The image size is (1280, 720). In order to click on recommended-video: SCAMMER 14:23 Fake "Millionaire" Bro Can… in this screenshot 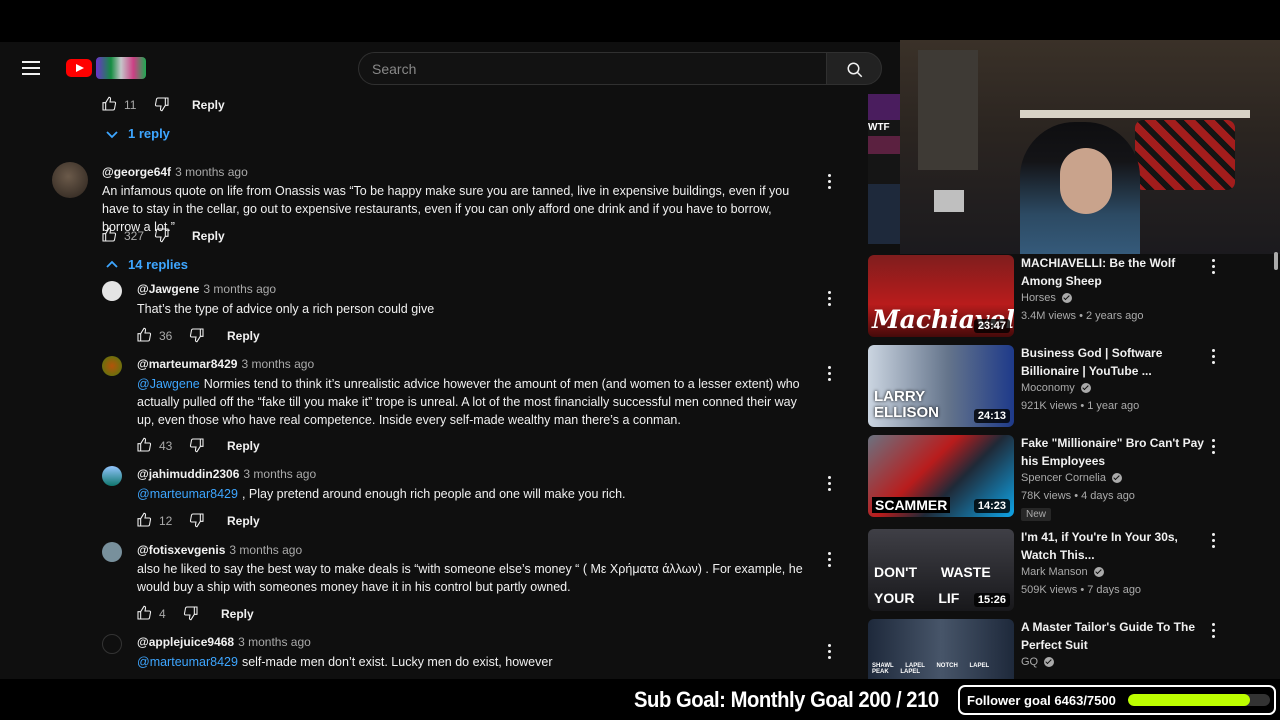, I will do `click(1068, 478)`.